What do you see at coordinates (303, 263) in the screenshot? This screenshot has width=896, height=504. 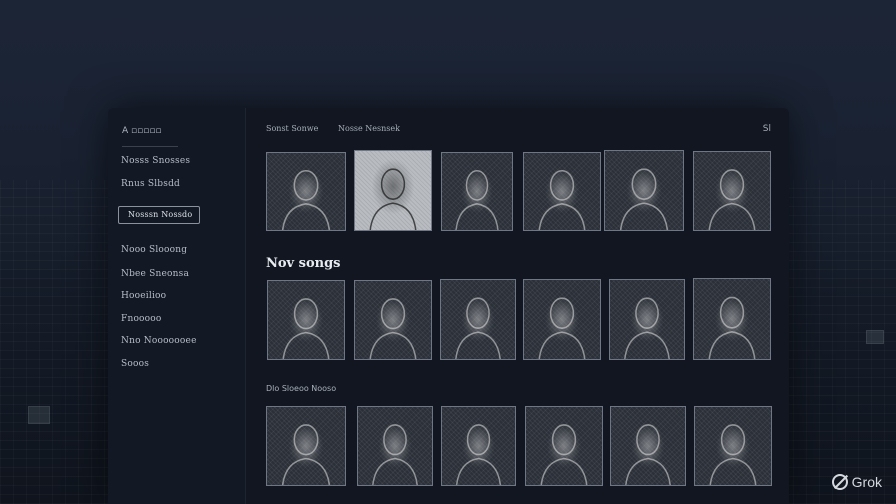 I see `section-title-new-songs: Nov songs` at bounding box center [303, 263].